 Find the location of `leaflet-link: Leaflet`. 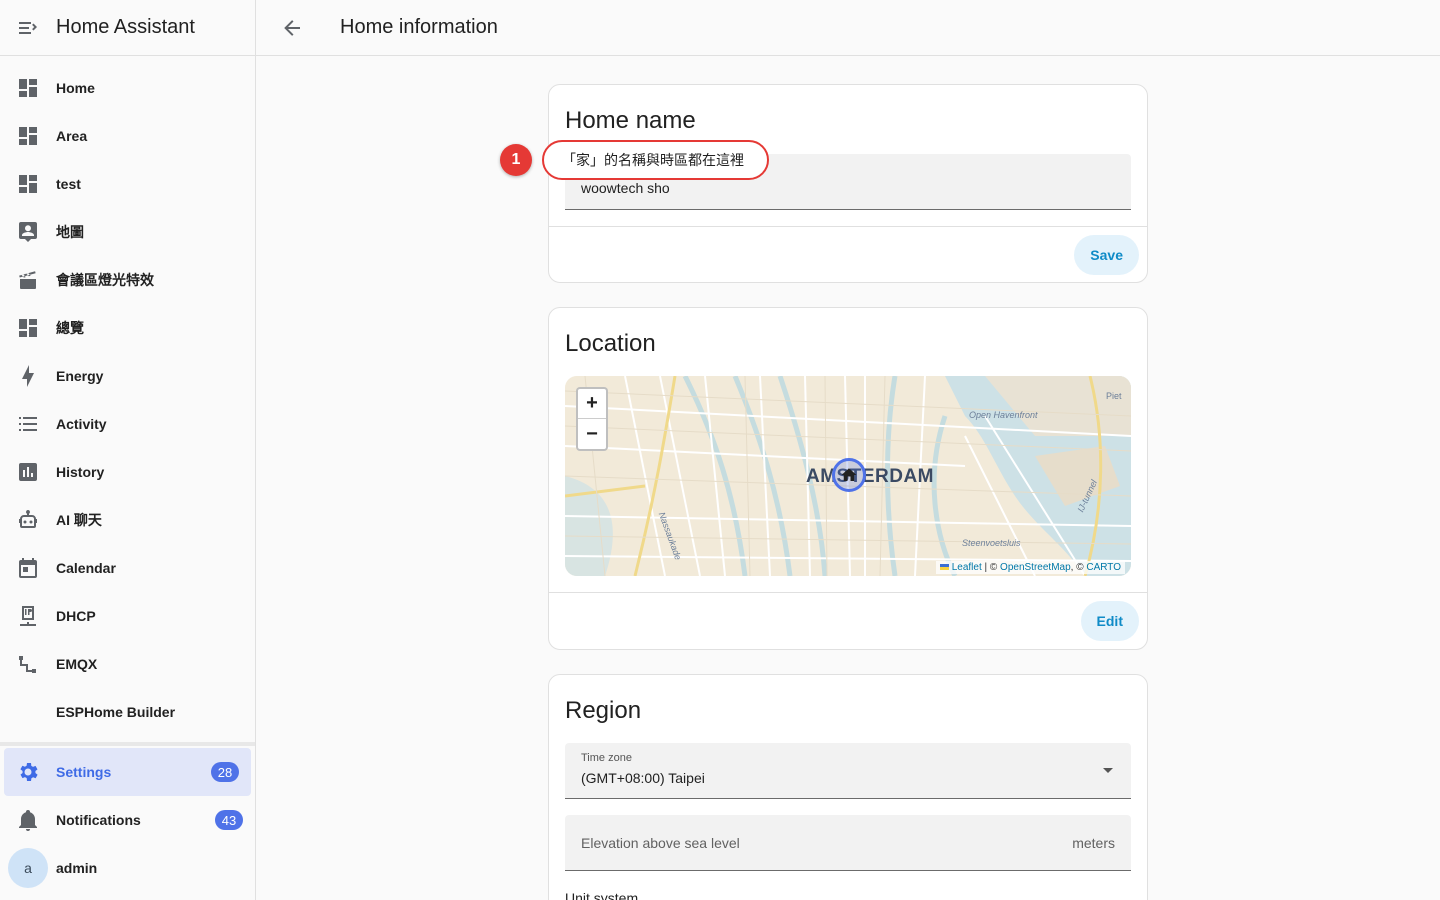

leaflet-link: Leaflet is located at coordinates (967, 567).